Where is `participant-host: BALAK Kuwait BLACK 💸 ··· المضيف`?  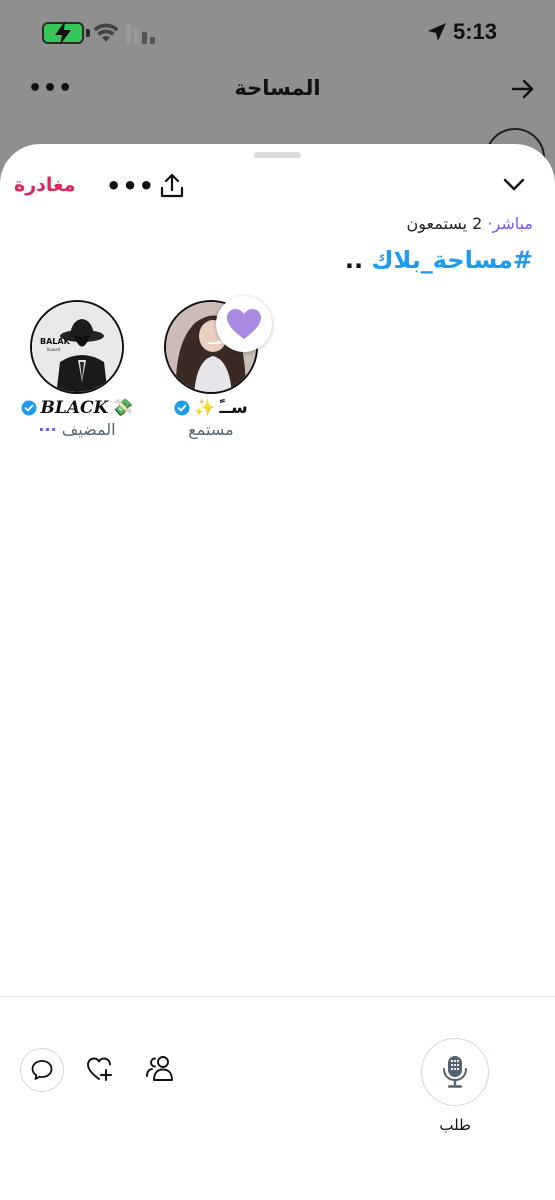
participant-host: BALAK Kuwait BLACK 💸 ··· المضيف is located at coordinates (77, 369).